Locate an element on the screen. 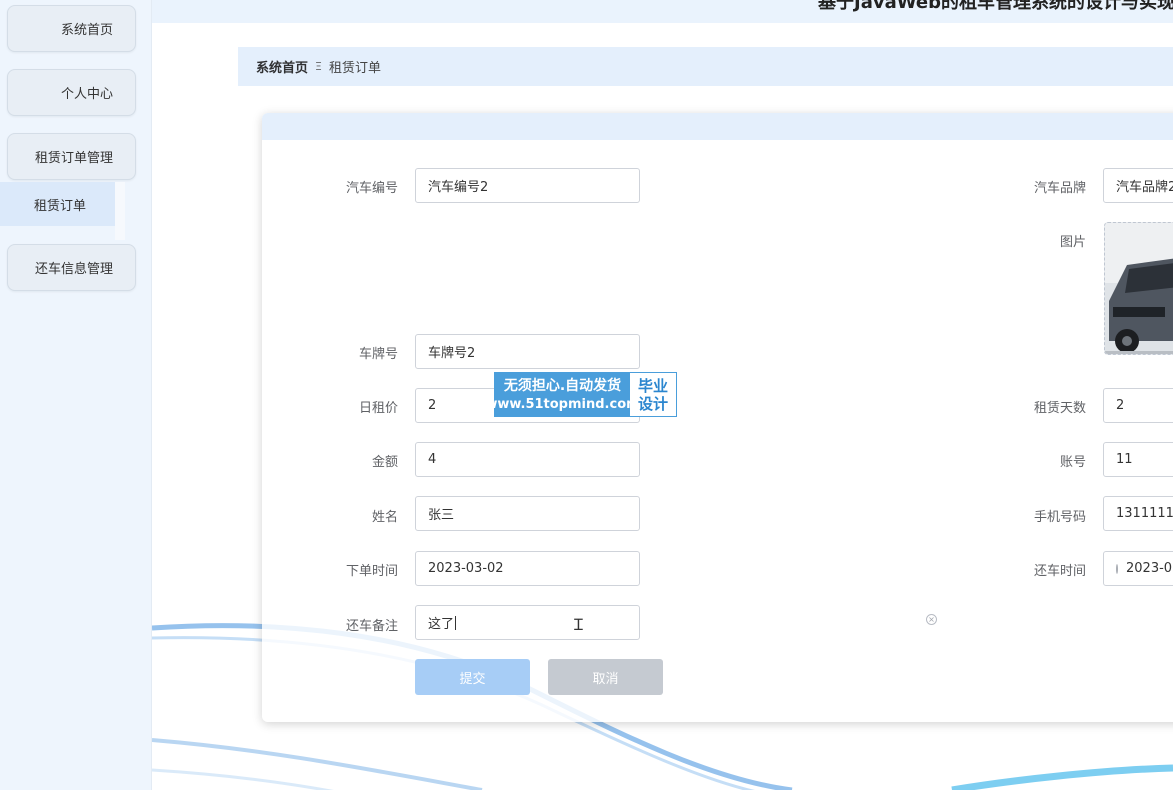 The width and height of the screenshot is (1173, 790). sidebar-item-personal-center: 个人中心 is located at coordinates (71, 92).